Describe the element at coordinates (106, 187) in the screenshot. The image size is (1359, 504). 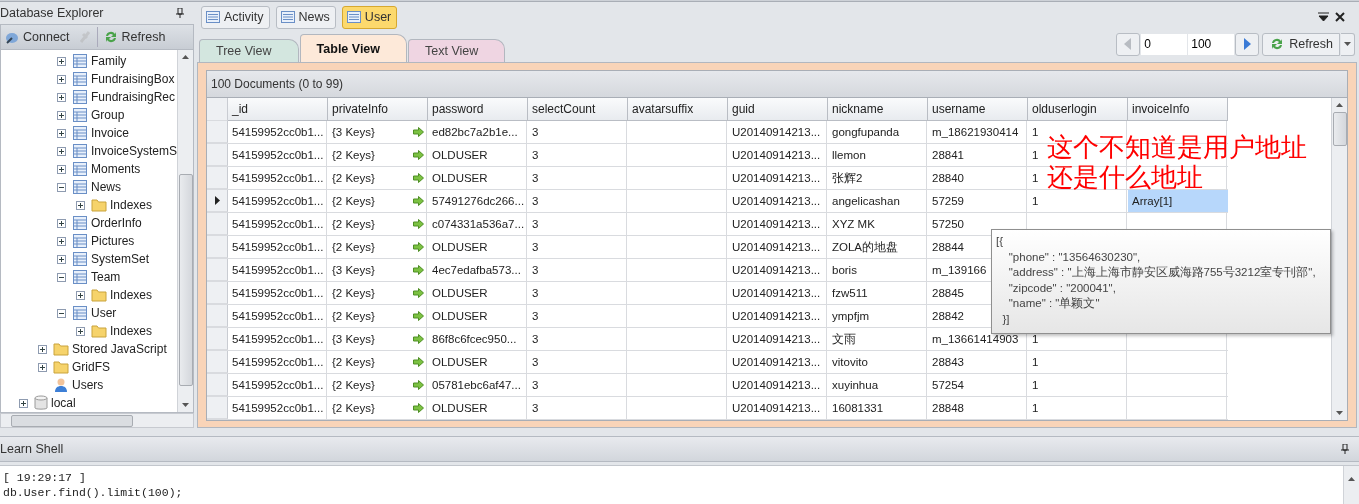
I see `tree-item: News` at that location.